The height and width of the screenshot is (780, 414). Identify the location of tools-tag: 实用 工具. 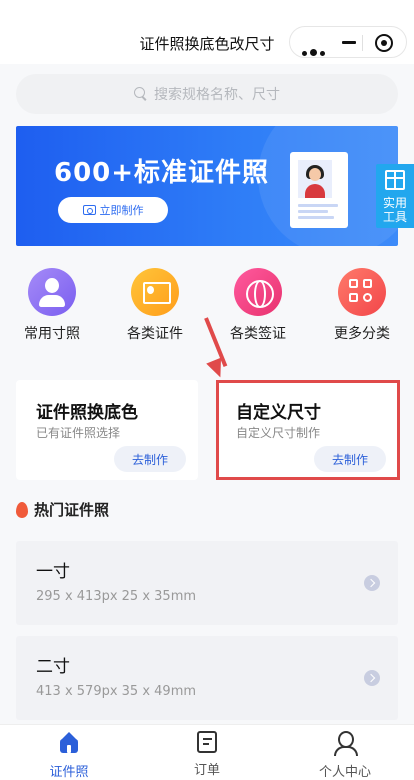
(395, 196).